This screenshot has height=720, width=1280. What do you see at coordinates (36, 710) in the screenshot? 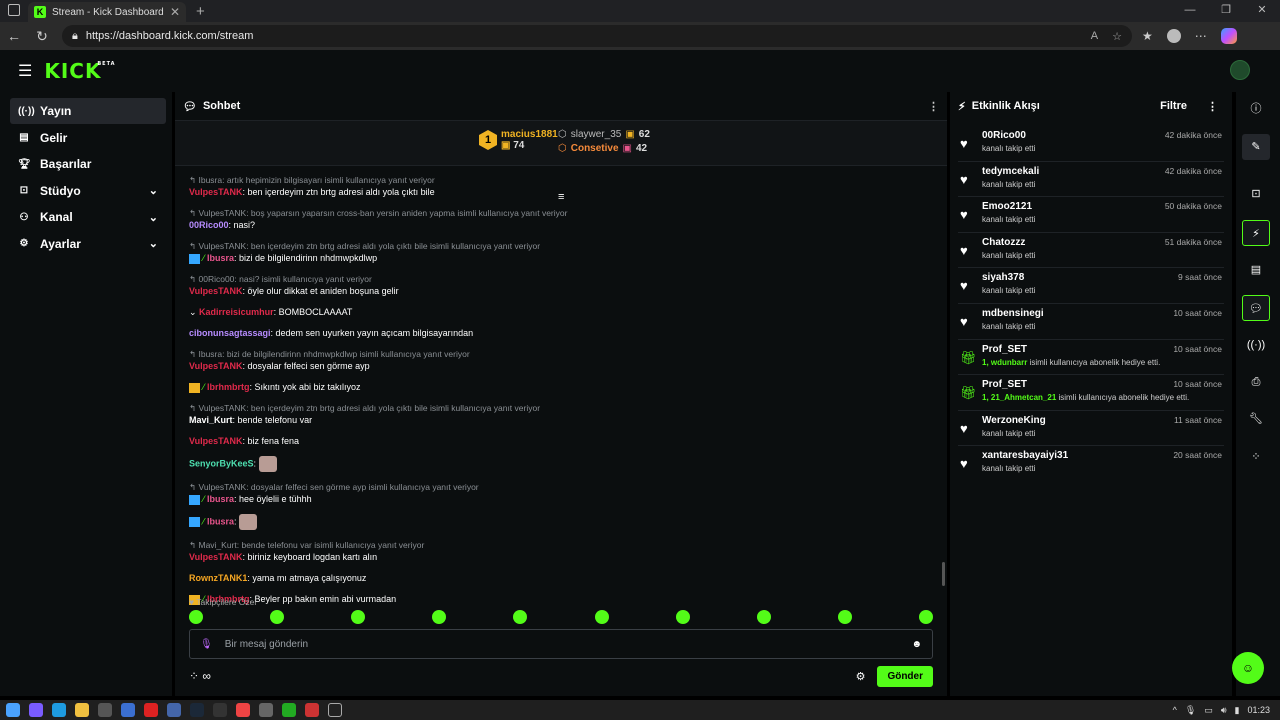
I see `copilot-app-icon` at bounding box center [36, 710].